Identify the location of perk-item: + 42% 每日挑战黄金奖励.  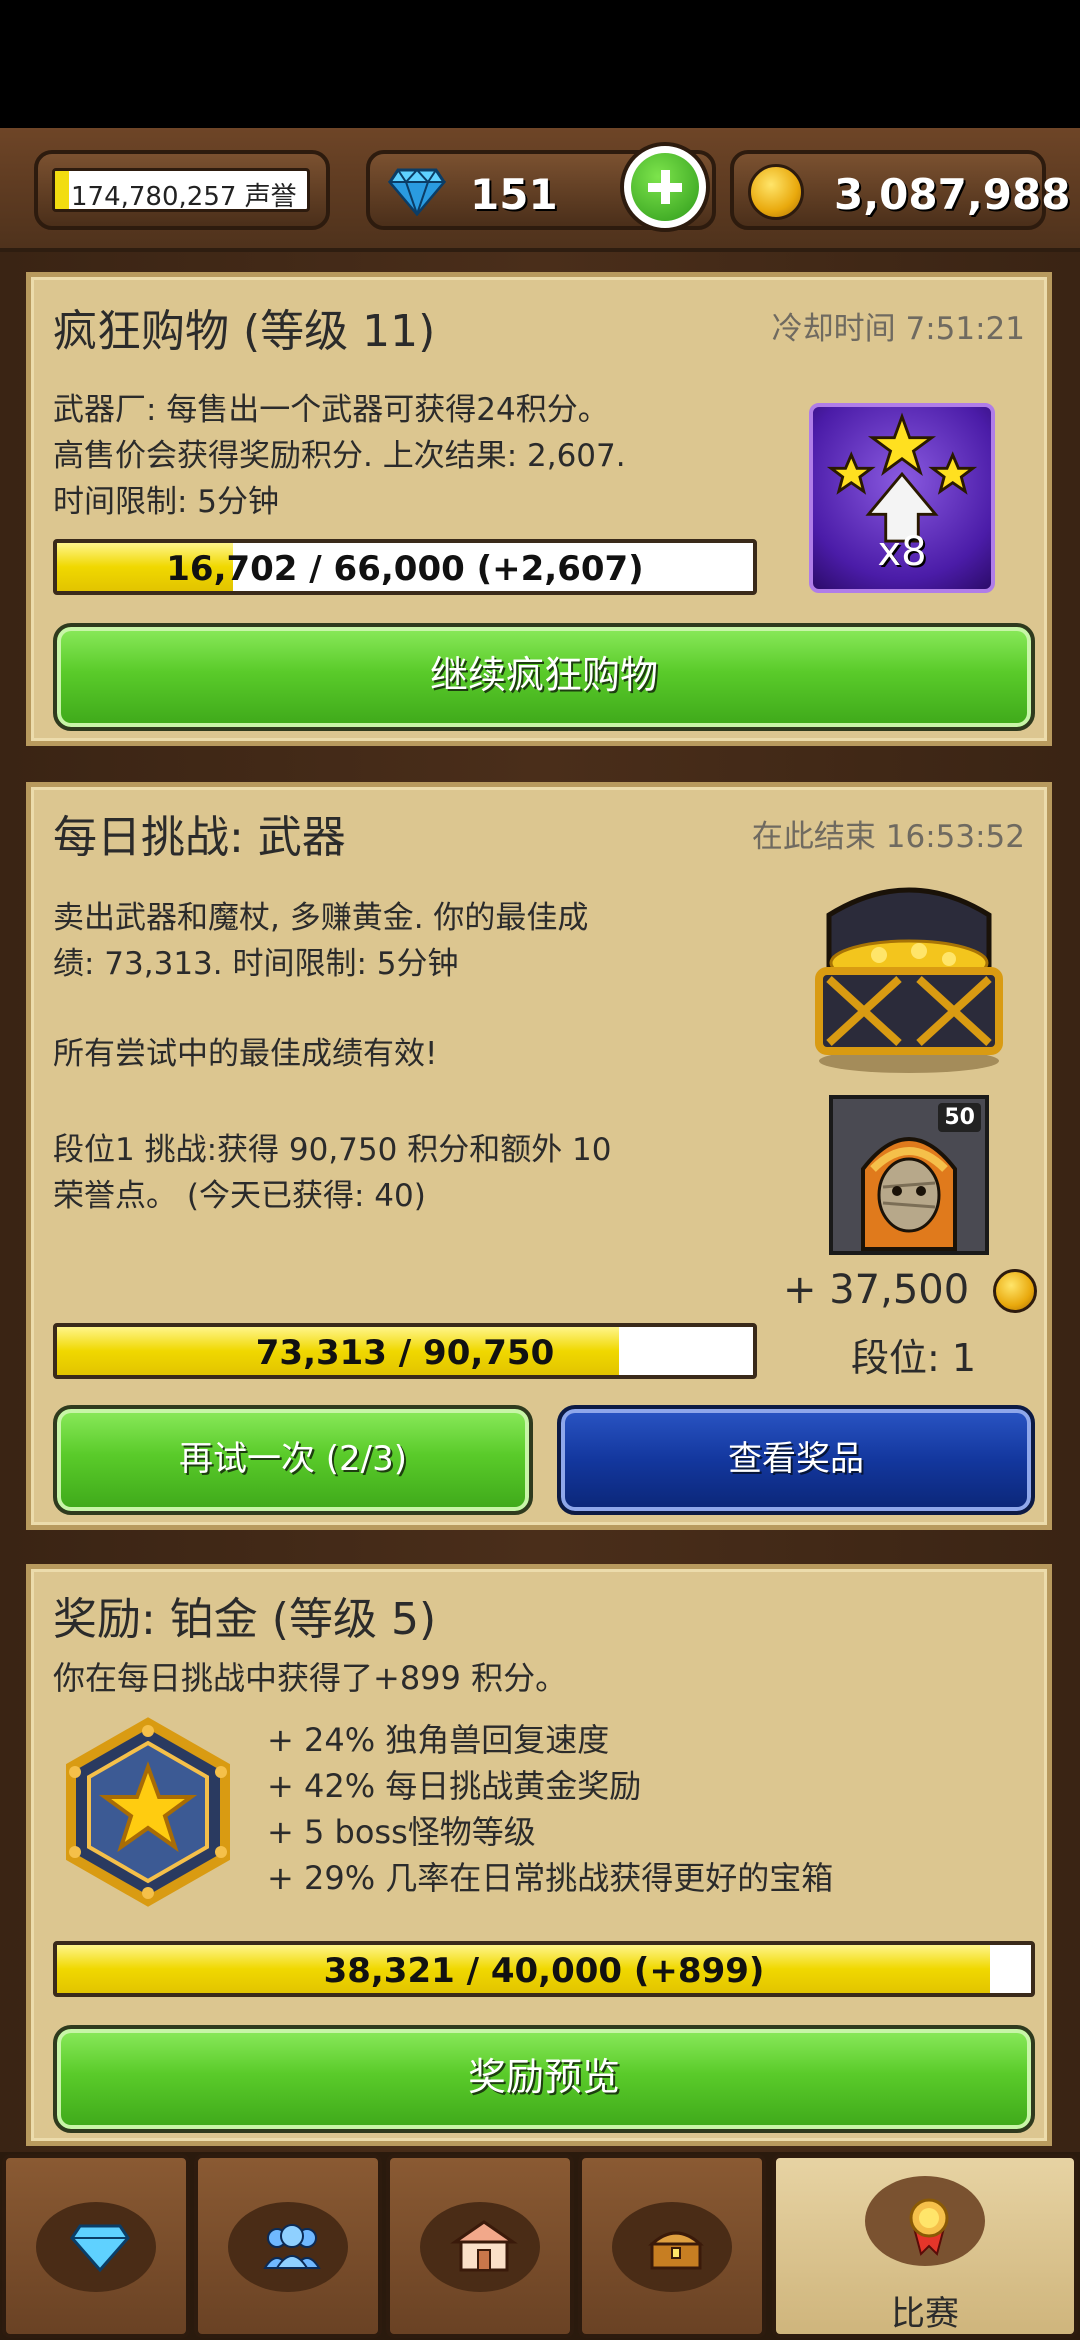
(454, 1786).